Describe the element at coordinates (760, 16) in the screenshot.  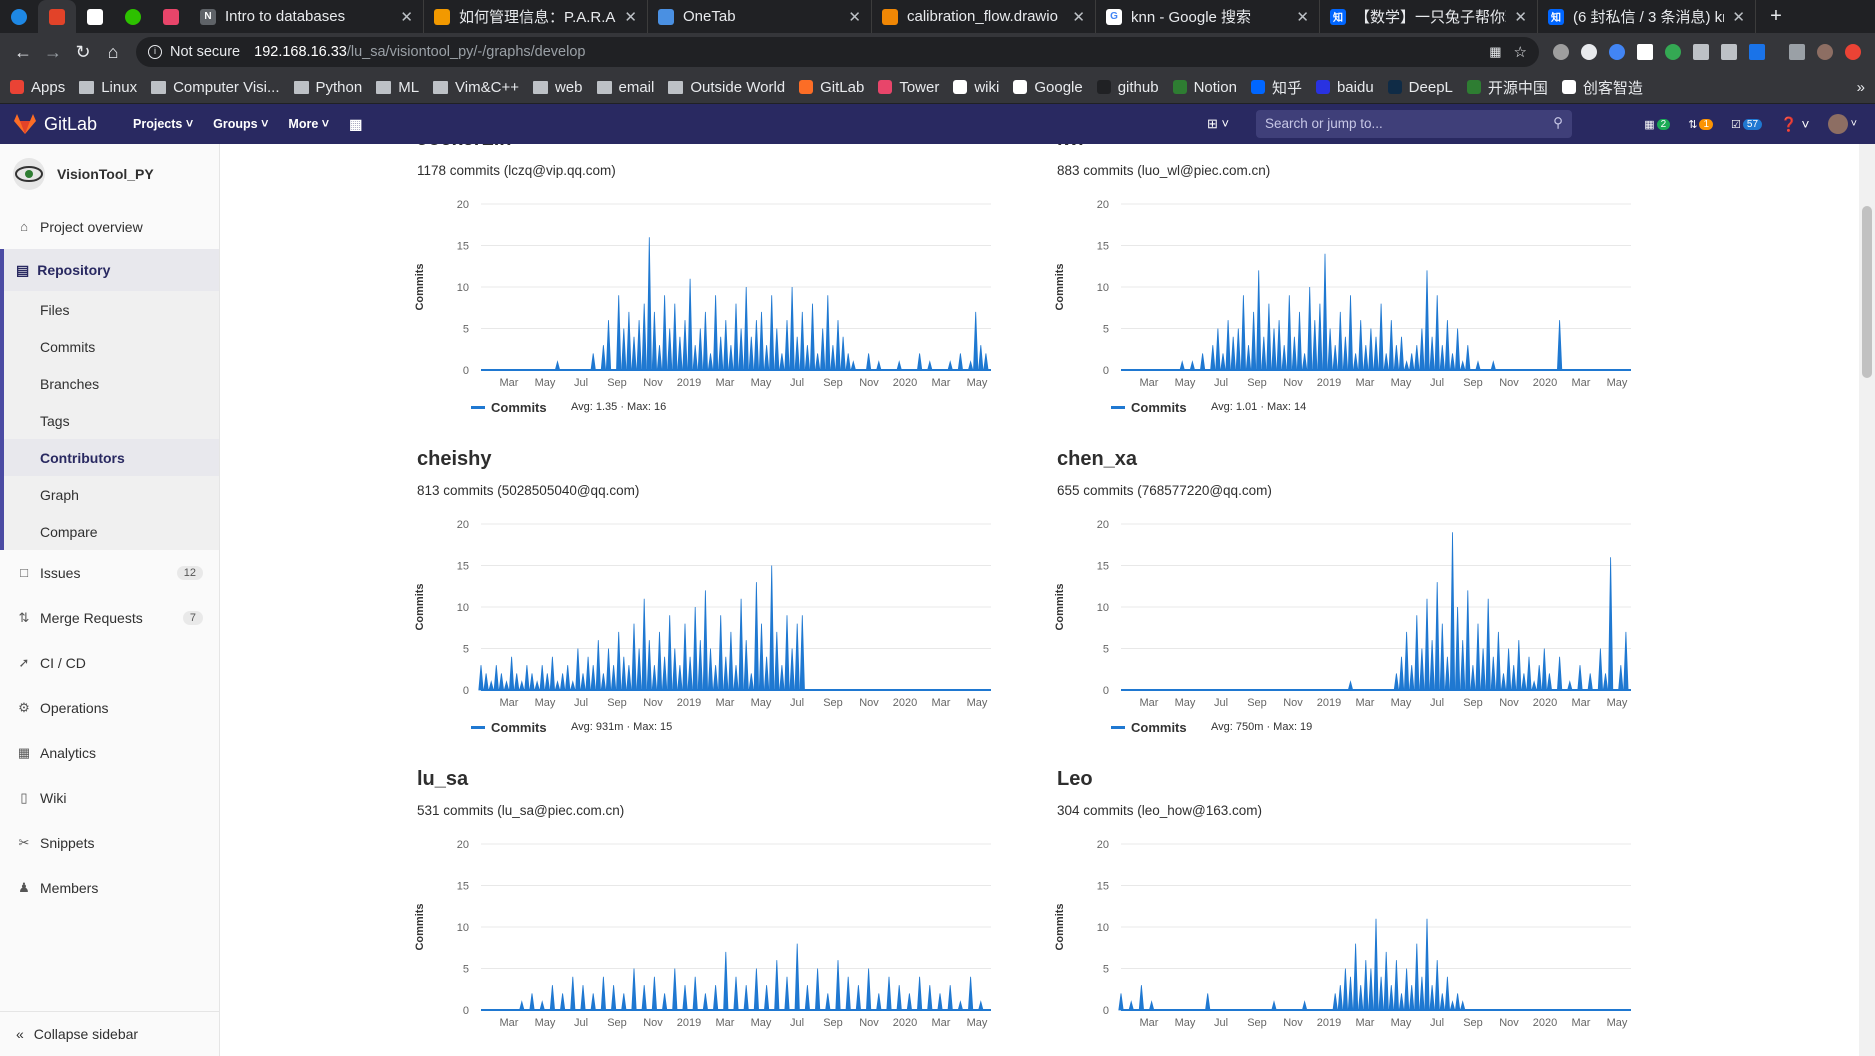
I see `browser-tab: OneTab ✕` at that location.